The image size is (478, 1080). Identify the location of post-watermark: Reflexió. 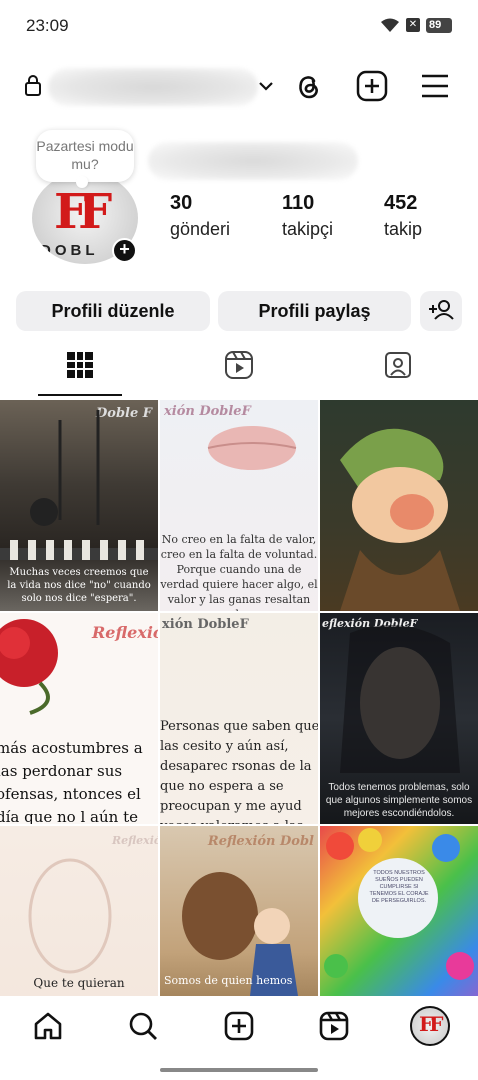
(125, 632).